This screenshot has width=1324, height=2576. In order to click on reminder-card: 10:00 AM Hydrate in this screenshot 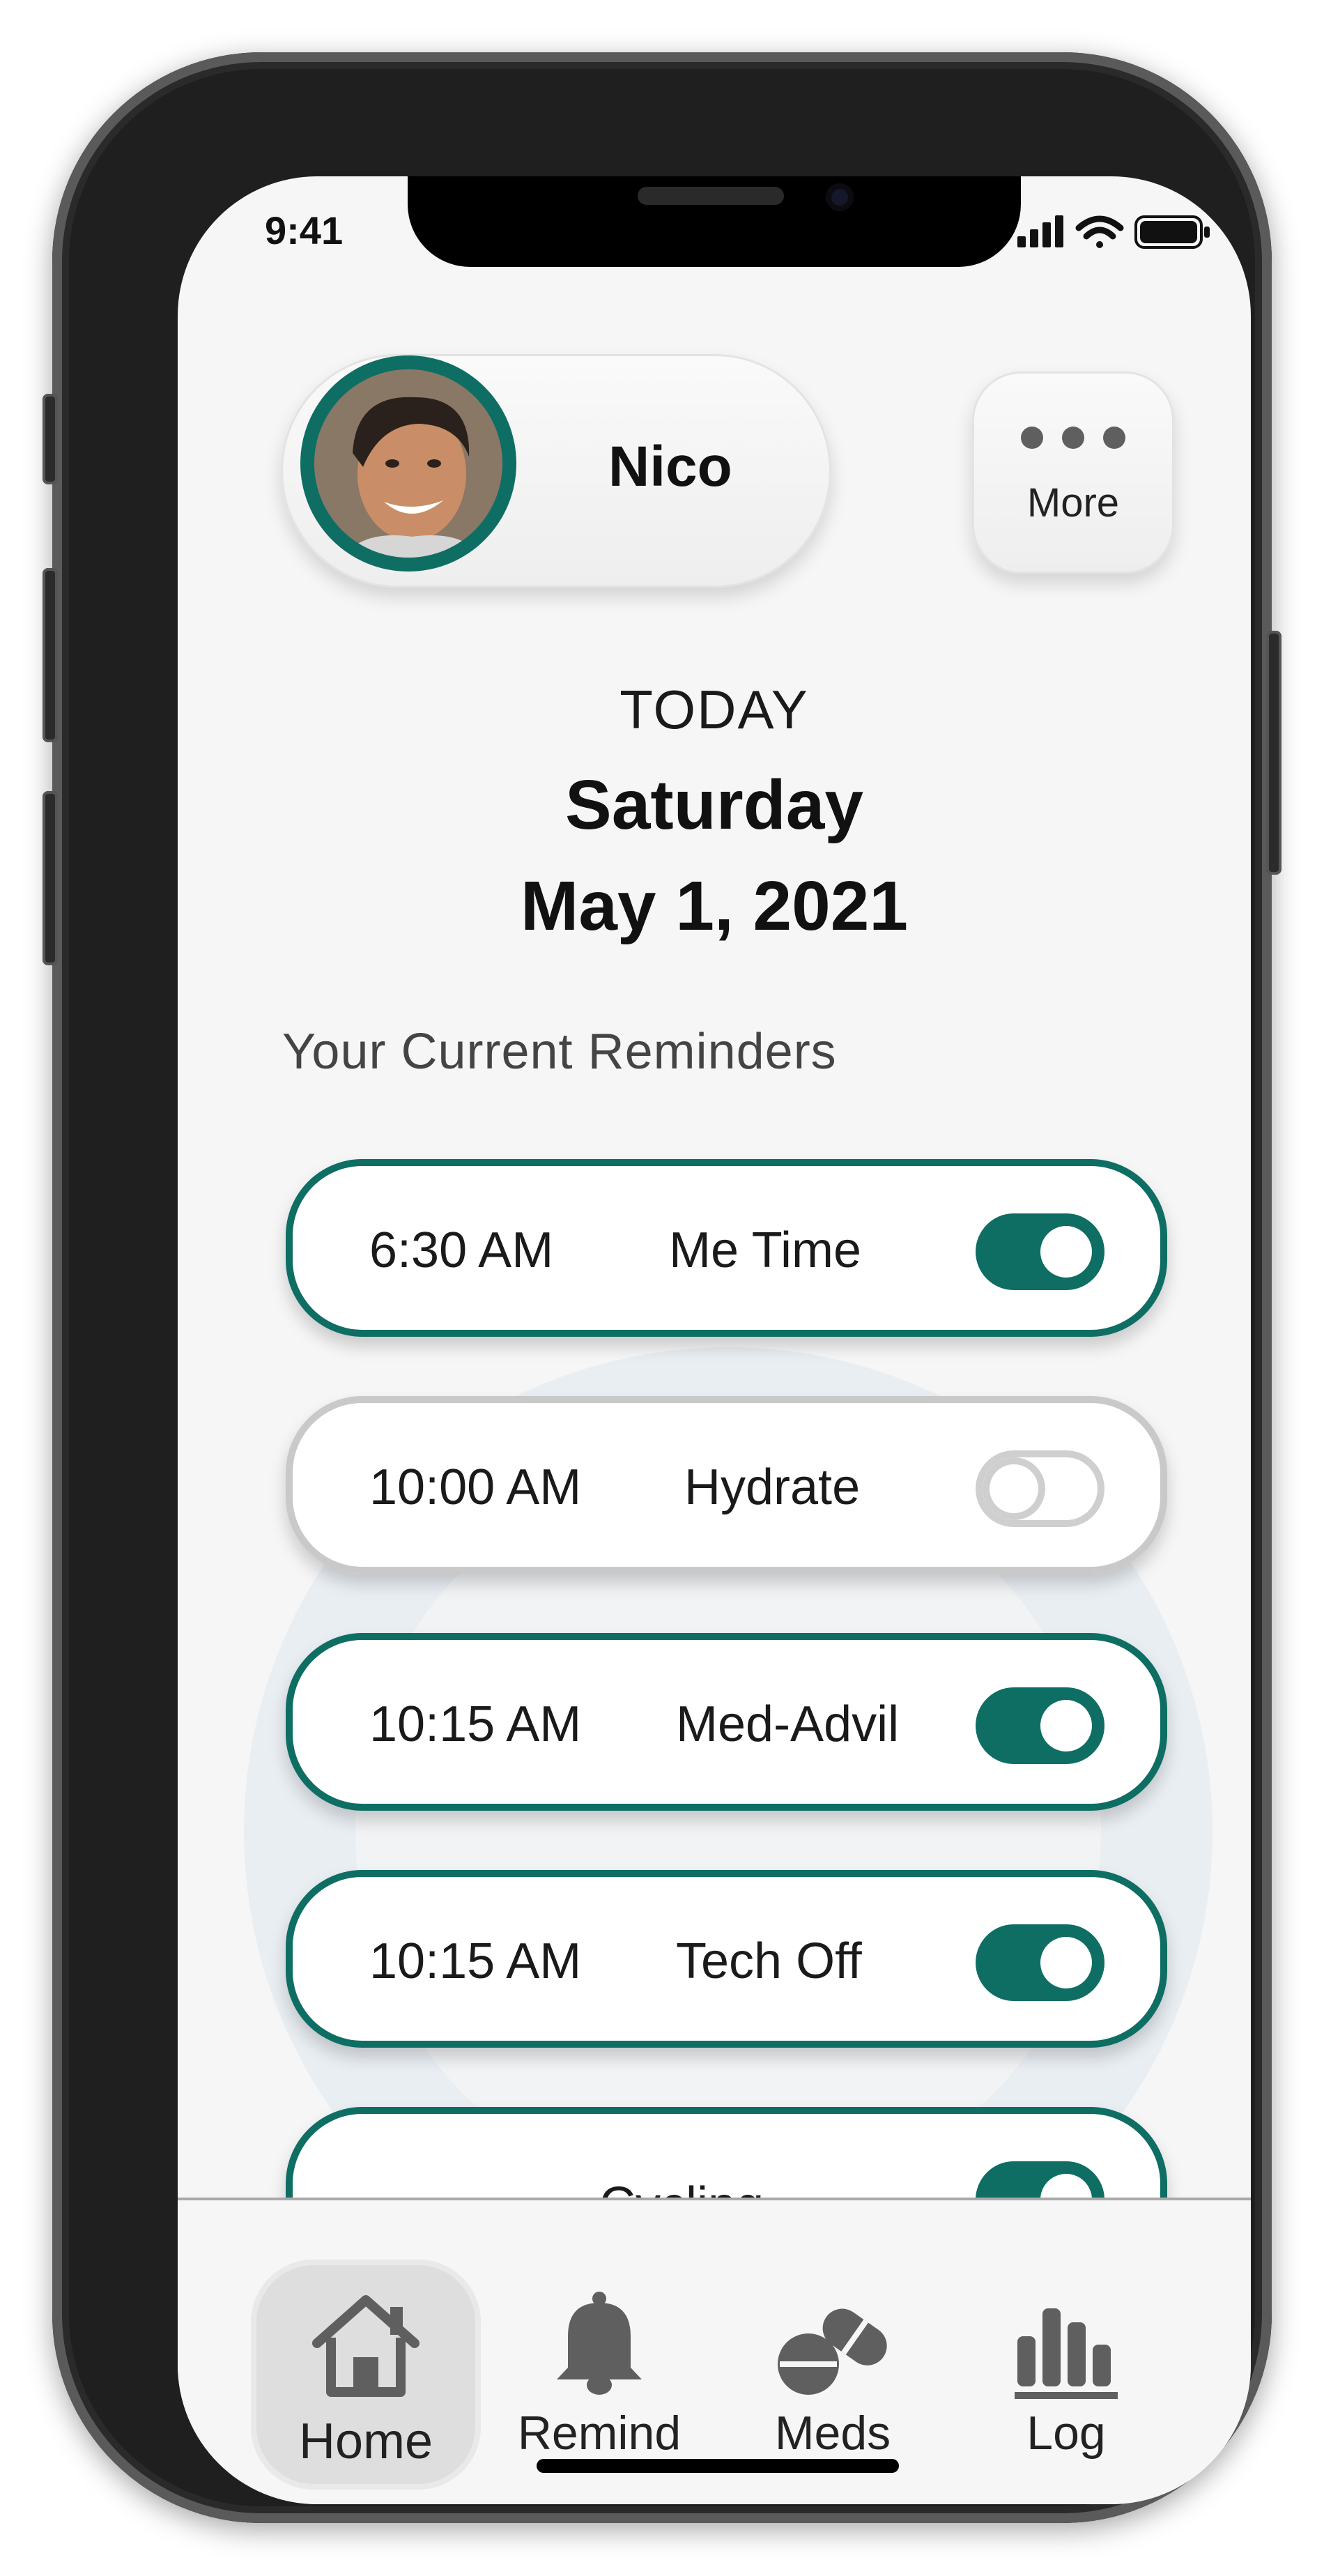, I will do `click(726, 1485)`.